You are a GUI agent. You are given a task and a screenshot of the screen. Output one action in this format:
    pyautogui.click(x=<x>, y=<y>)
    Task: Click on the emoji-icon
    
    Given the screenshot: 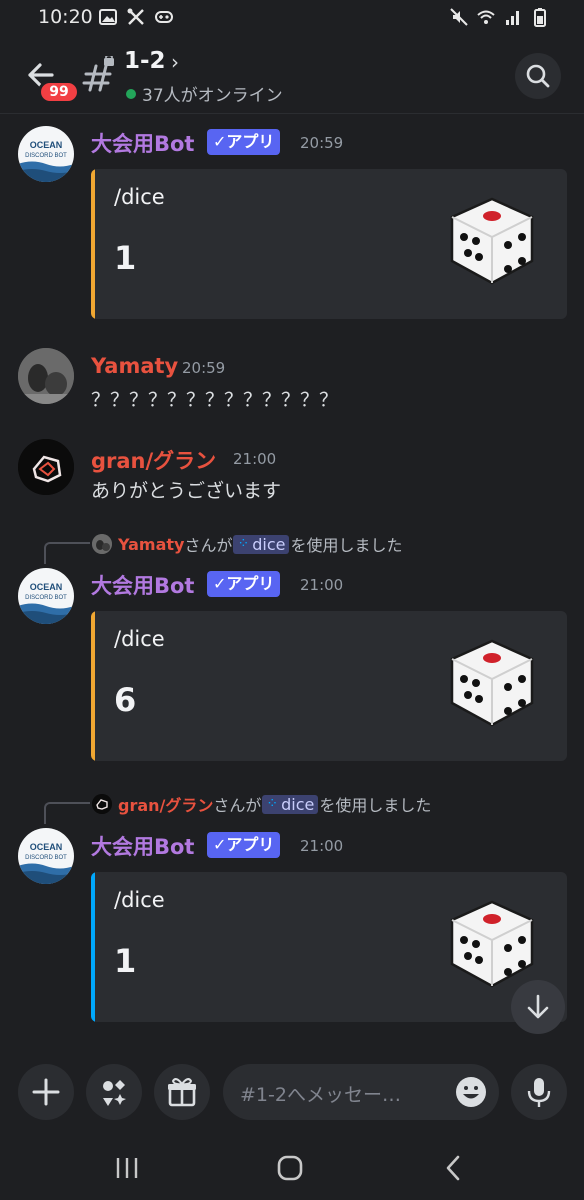 What is the action you would take?
    pyautogui.click(x=471, y=1092)
    